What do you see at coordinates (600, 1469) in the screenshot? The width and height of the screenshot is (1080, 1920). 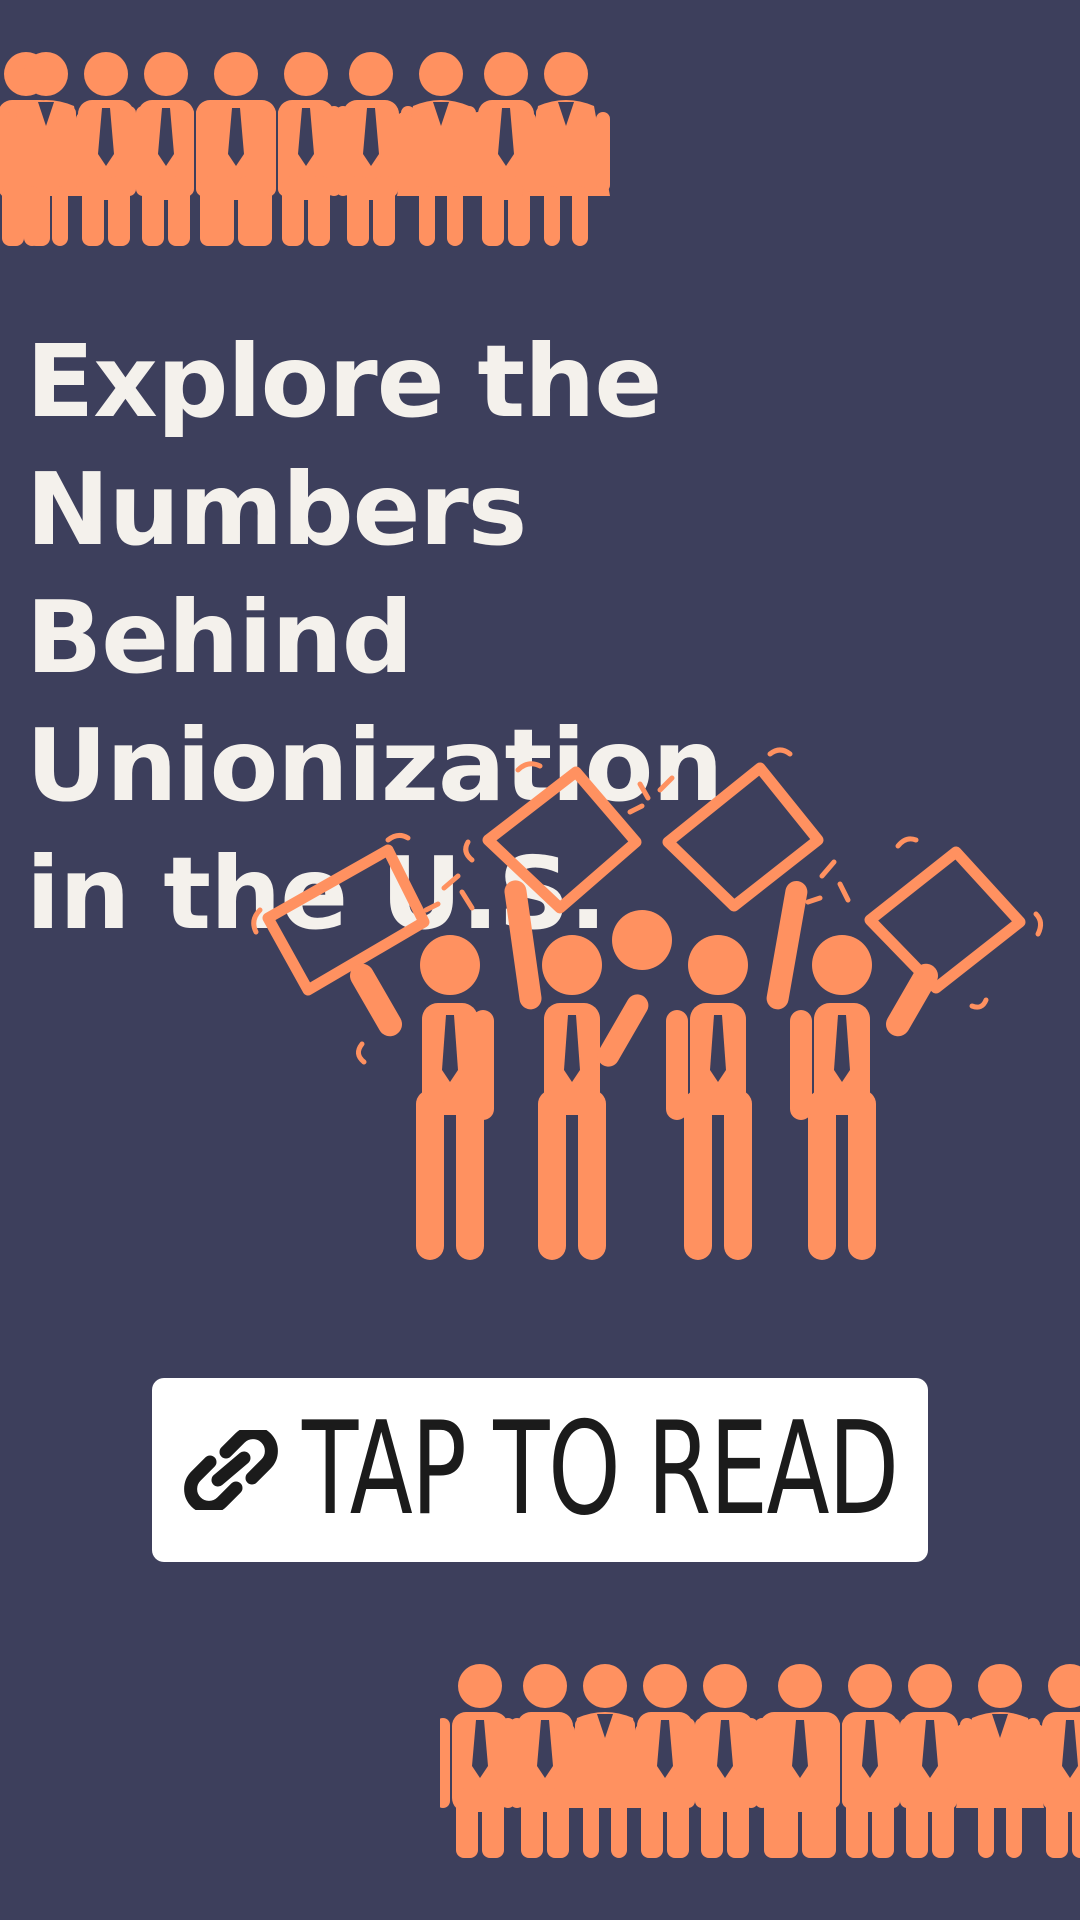 I see `tap-to-read-label: TAP TO READ` at bounding box center [600, 1469].